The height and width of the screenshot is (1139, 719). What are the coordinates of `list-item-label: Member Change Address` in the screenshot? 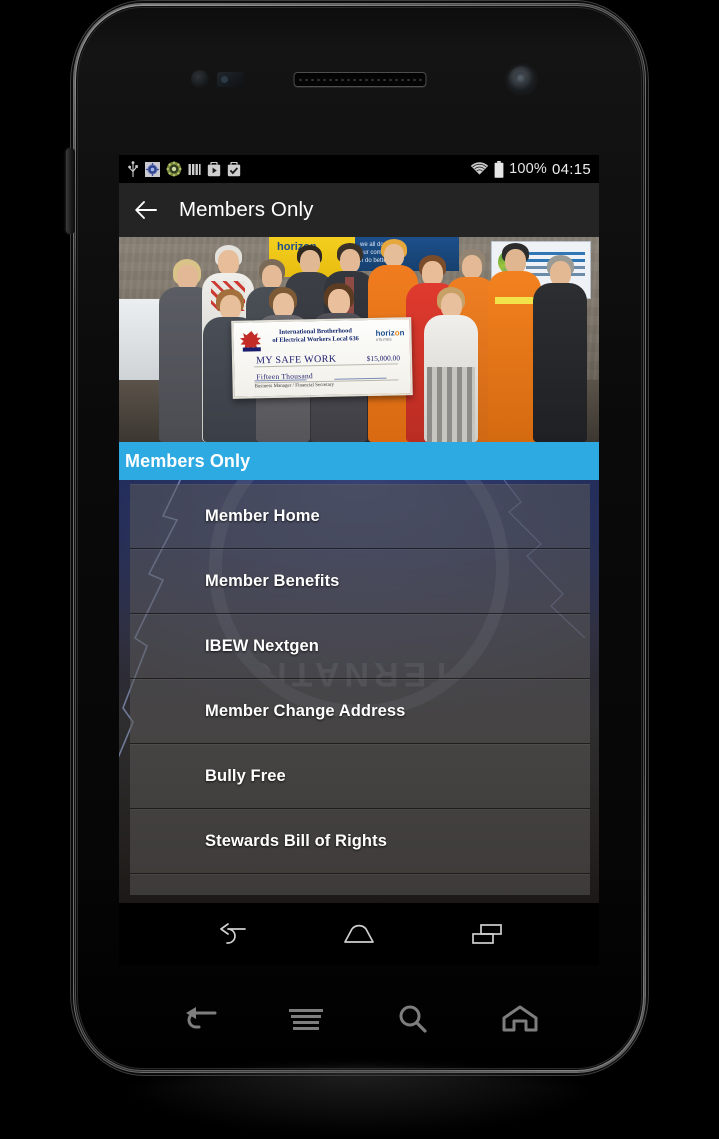 It's located at (305, 710).